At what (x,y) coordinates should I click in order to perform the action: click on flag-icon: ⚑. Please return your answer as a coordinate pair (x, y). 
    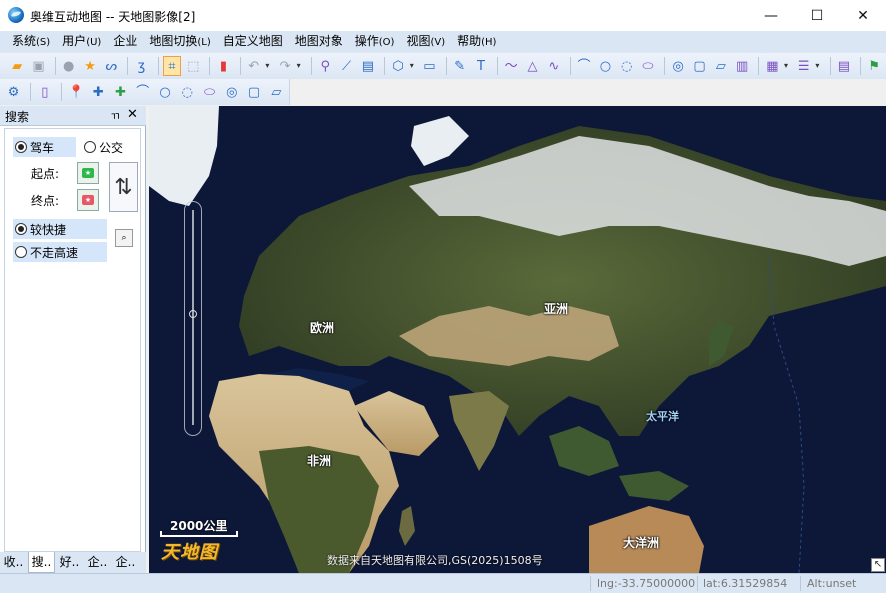
    Looking at the image, I should click on (874, 66).